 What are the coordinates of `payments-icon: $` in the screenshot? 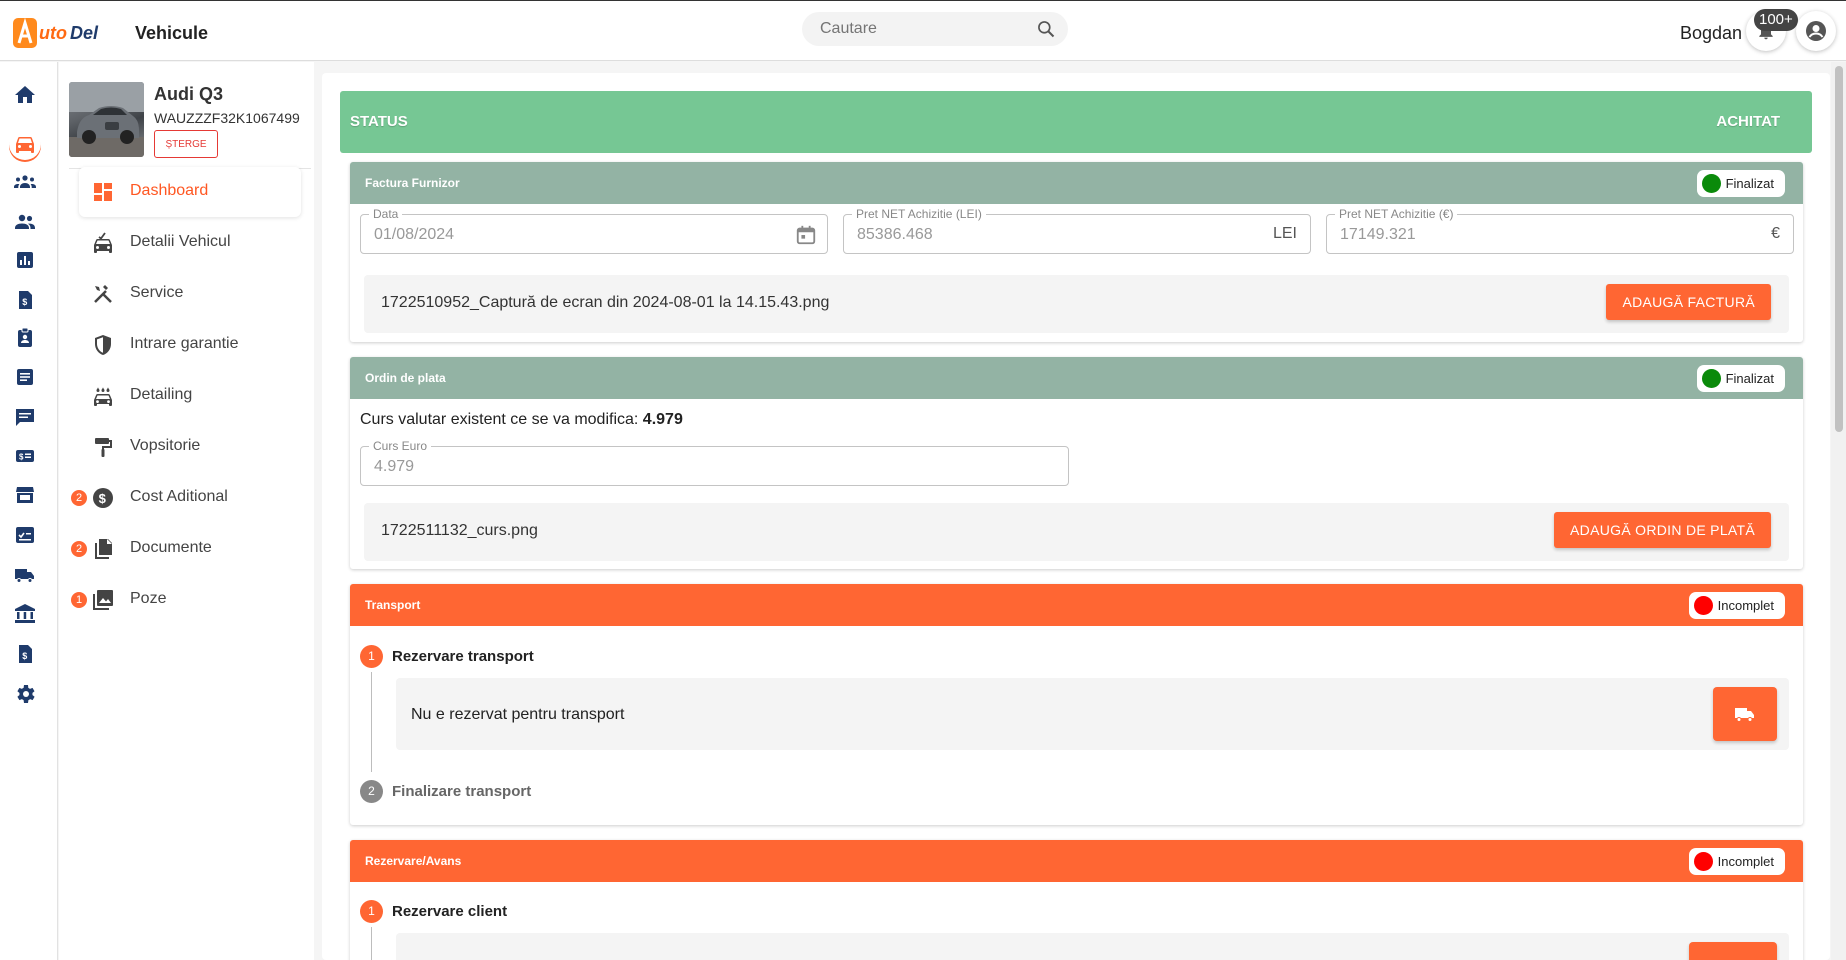 It's located at (25, 456).